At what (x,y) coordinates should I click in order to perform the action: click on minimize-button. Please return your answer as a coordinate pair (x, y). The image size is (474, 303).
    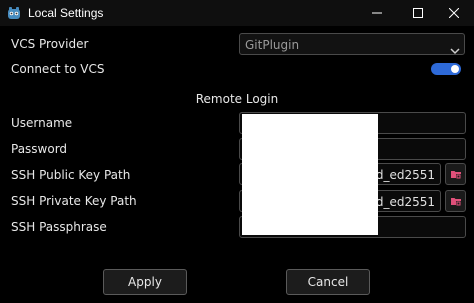
    Looking at the image, I should click on (377, 13).